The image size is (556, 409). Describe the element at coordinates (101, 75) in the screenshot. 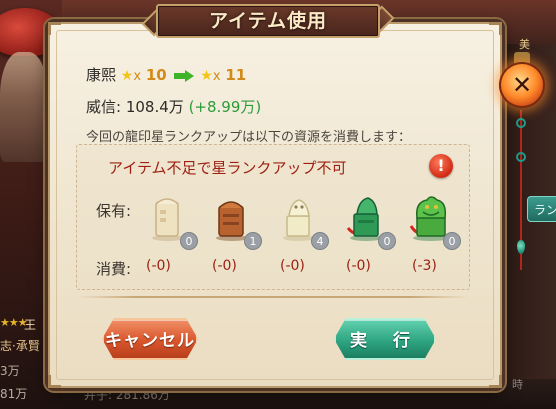

I see `ruler-name: 康熙` at that location.